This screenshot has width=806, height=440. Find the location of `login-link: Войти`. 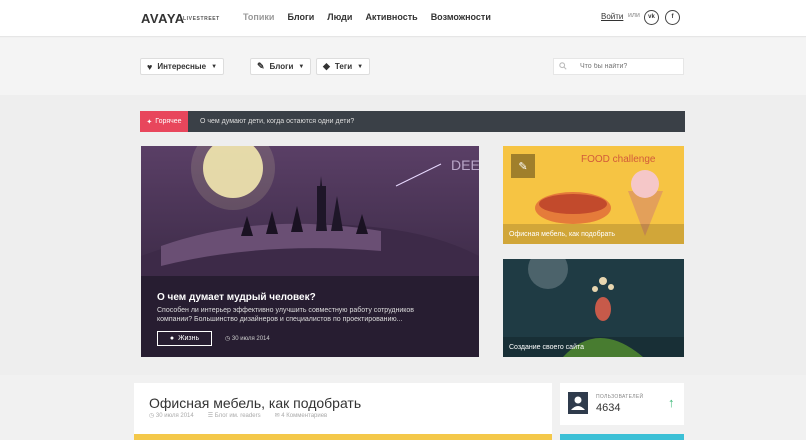

login-link: Войти is located at coordinates (612, 16).